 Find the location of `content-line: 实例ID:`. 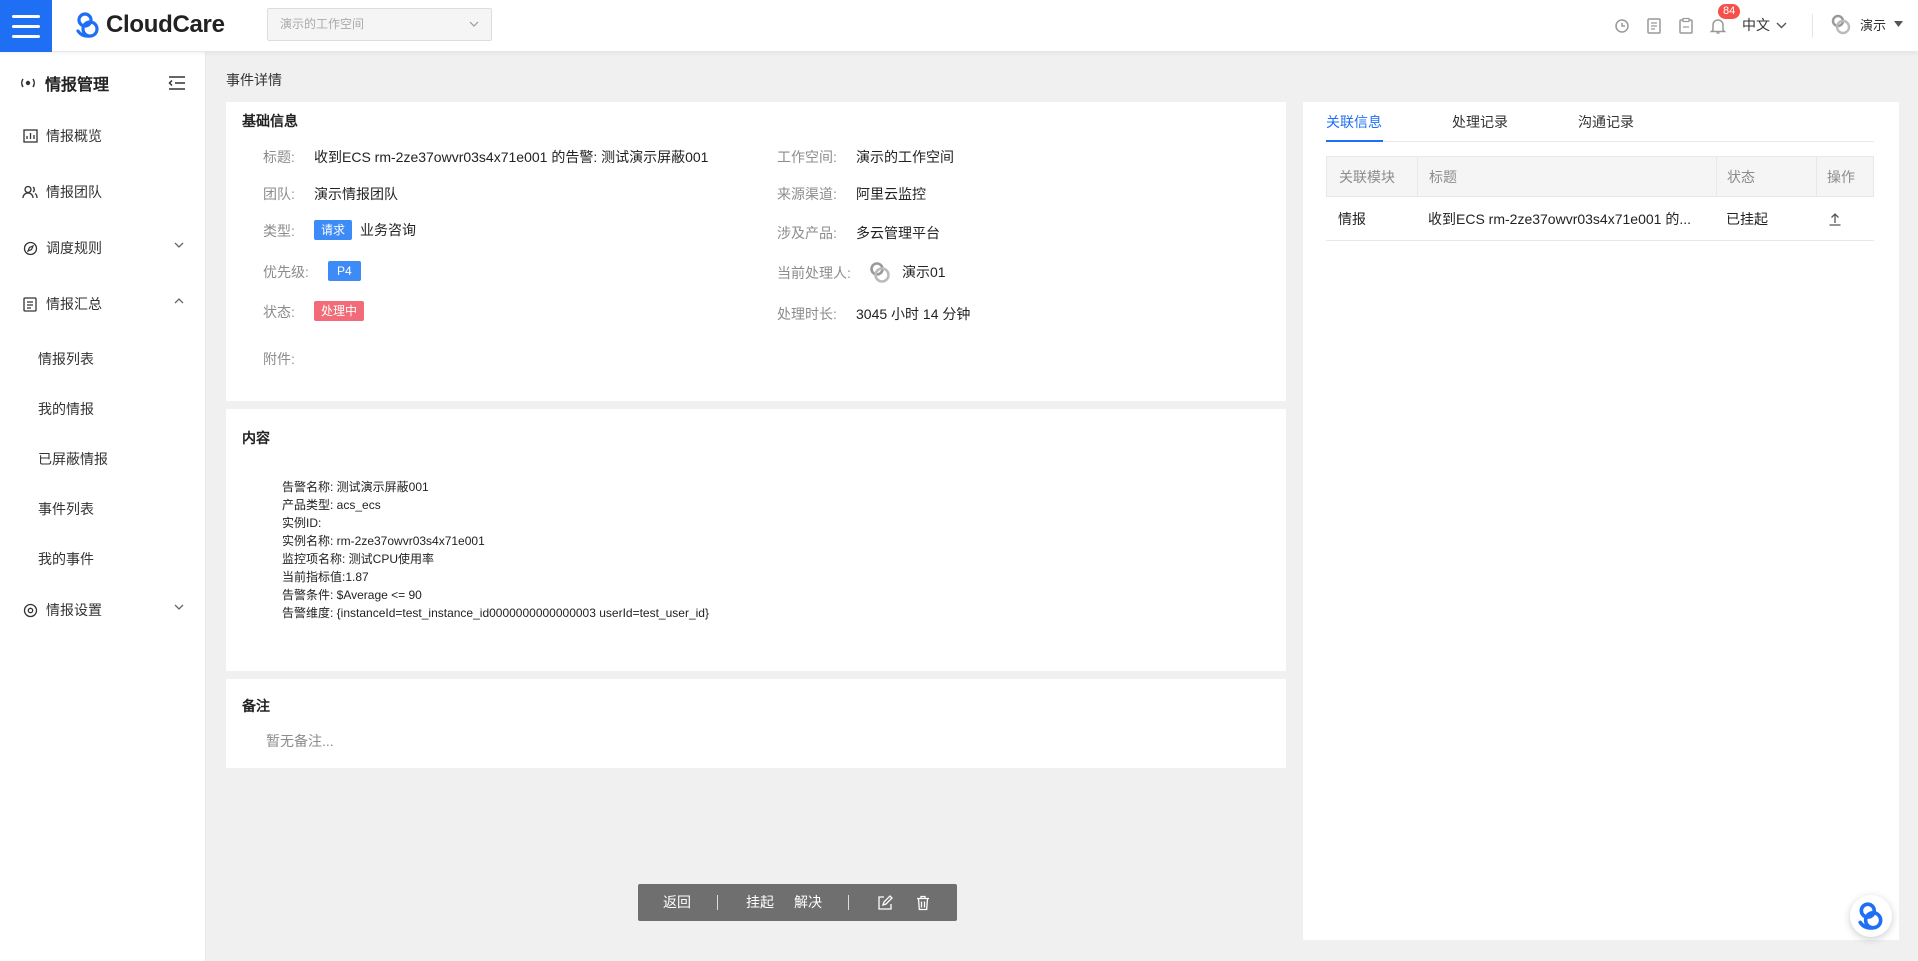

content-line: 实例ID: is located at coordinates (302, 523).